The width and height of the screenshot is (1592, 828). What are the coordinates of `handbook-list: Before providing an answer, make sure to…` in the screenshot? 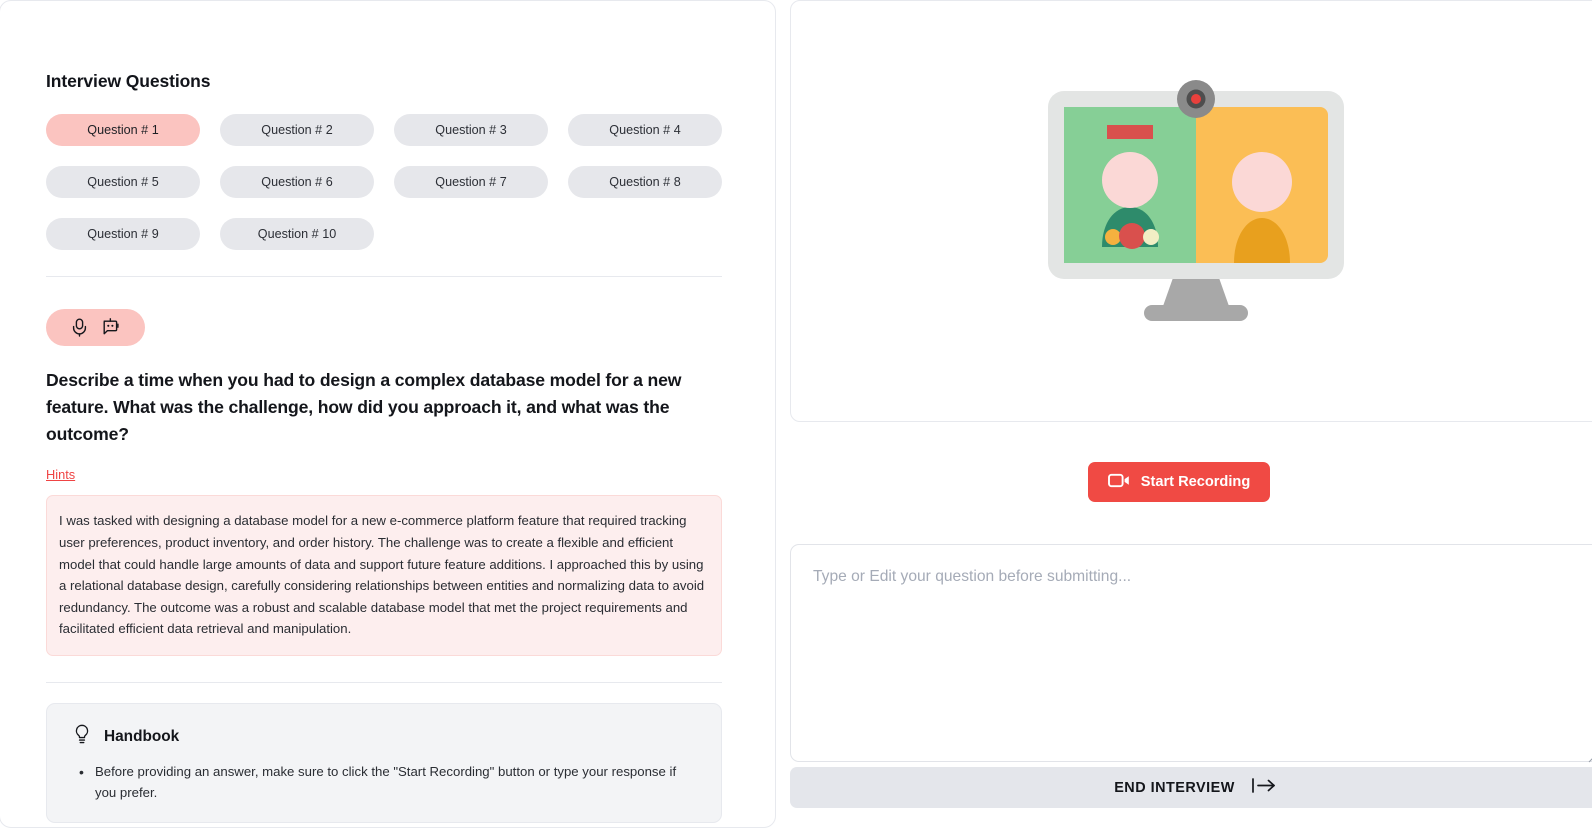 It's located at (386, 782).